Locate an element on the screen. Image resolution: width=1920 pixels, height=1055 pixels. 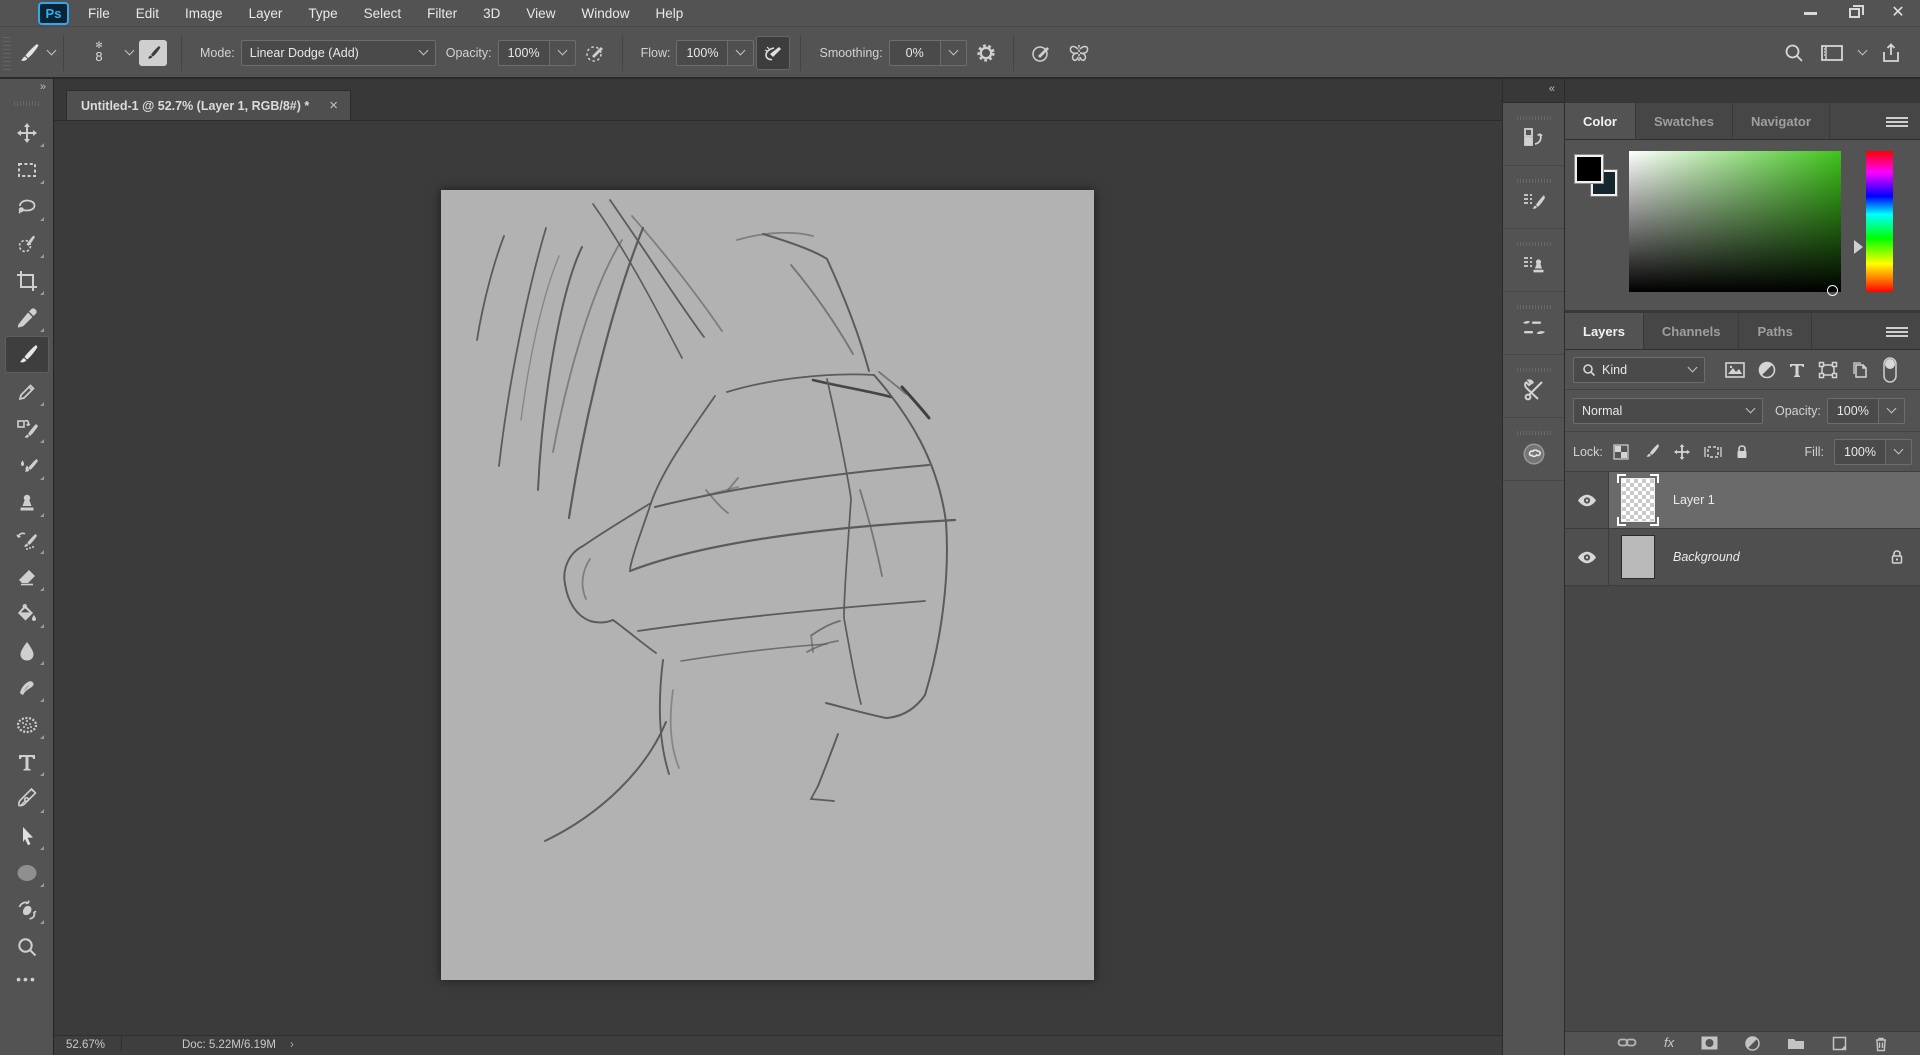
layer1-thumbnail is located at coordinates (1638, 500).